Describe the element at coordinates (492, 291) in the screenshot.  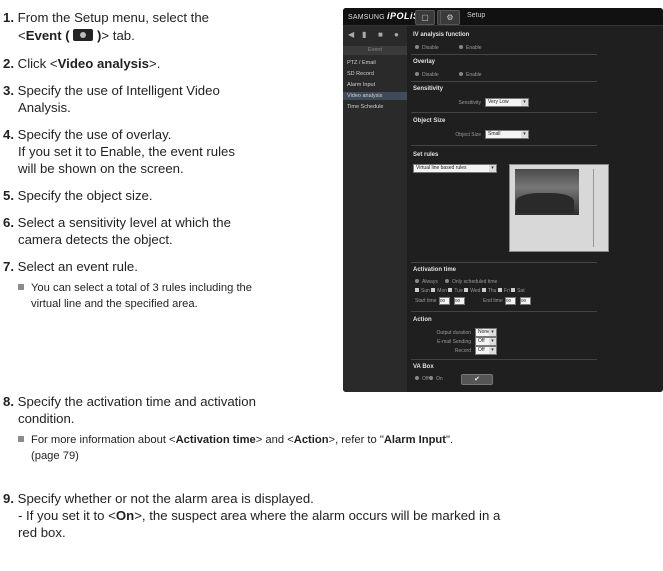
I see `day-label: Thu` at that location.